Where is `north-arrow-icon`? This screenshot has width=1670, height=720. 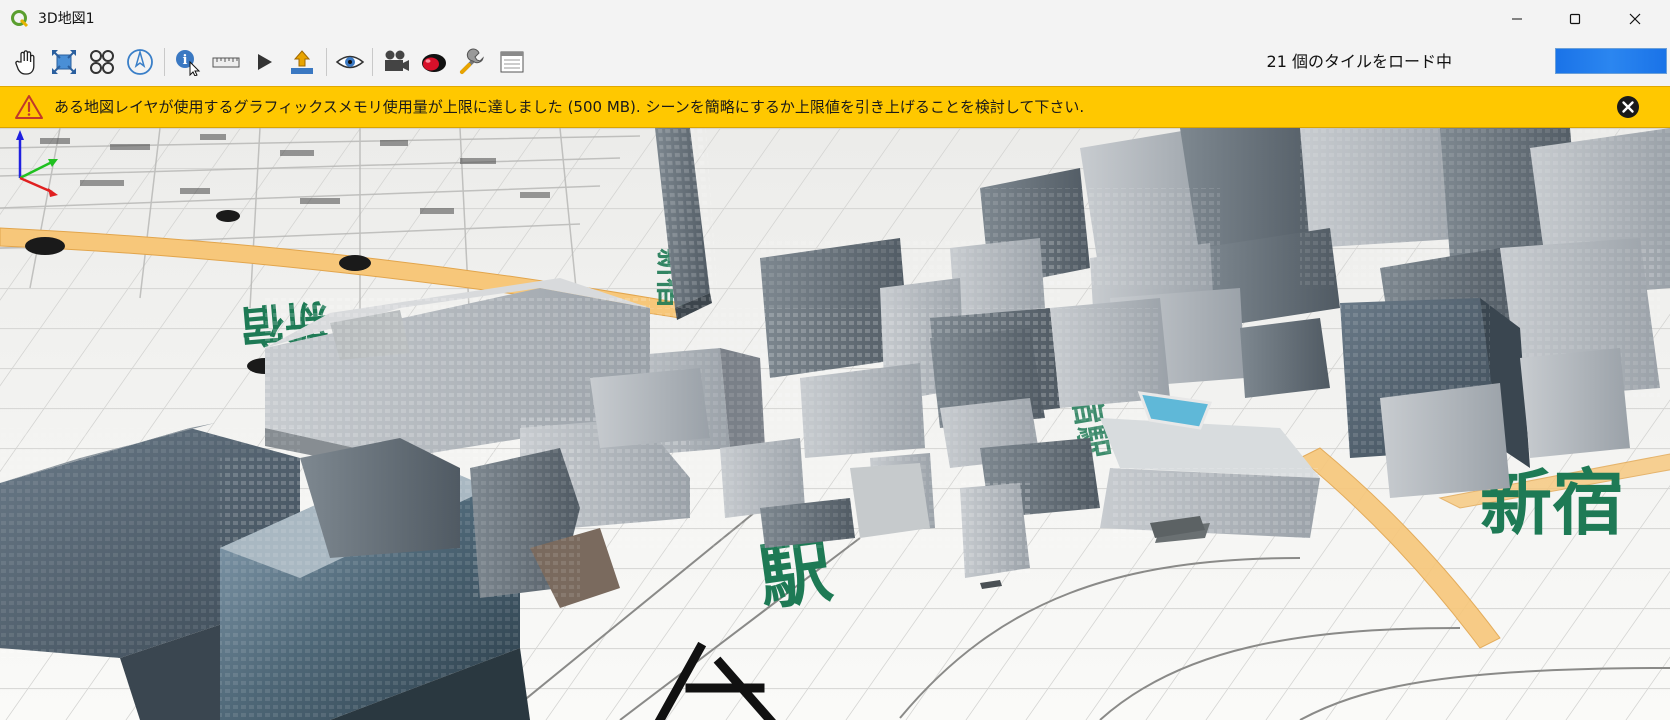 north-arrow-icon is located at coordinates (140, 62).